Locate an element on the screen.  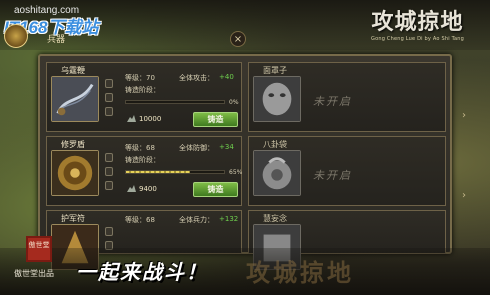
weapon-card: 乌霆鞭 等级：70 全体攻击： +40 铸造阶段： 0% 10000 铸造 is located at coordinates (144, 97).